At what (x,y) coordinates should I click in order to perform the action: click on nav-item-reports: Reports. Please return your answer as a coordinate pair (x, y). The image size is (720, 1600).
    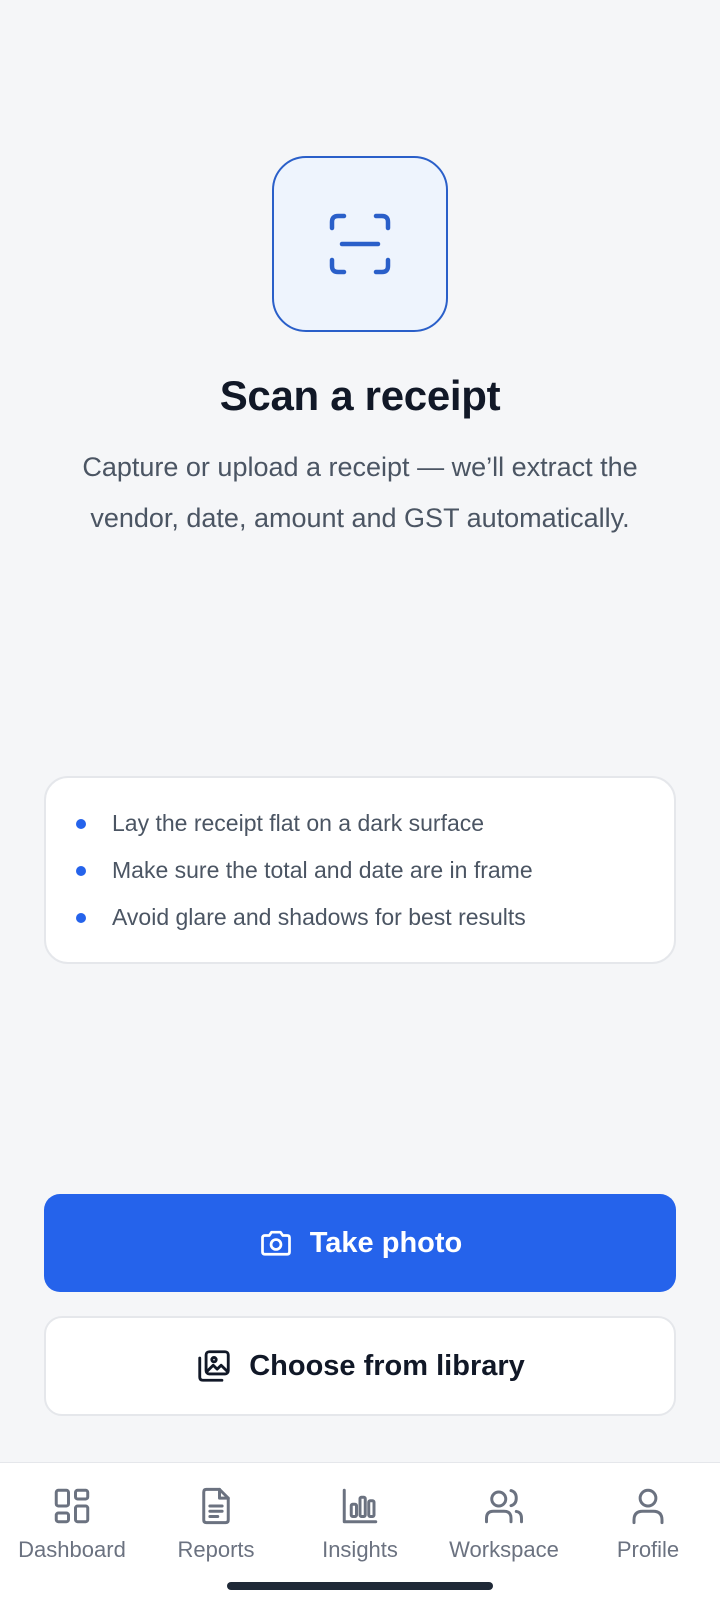
    Looking at the image, I should click on (216, 1524).